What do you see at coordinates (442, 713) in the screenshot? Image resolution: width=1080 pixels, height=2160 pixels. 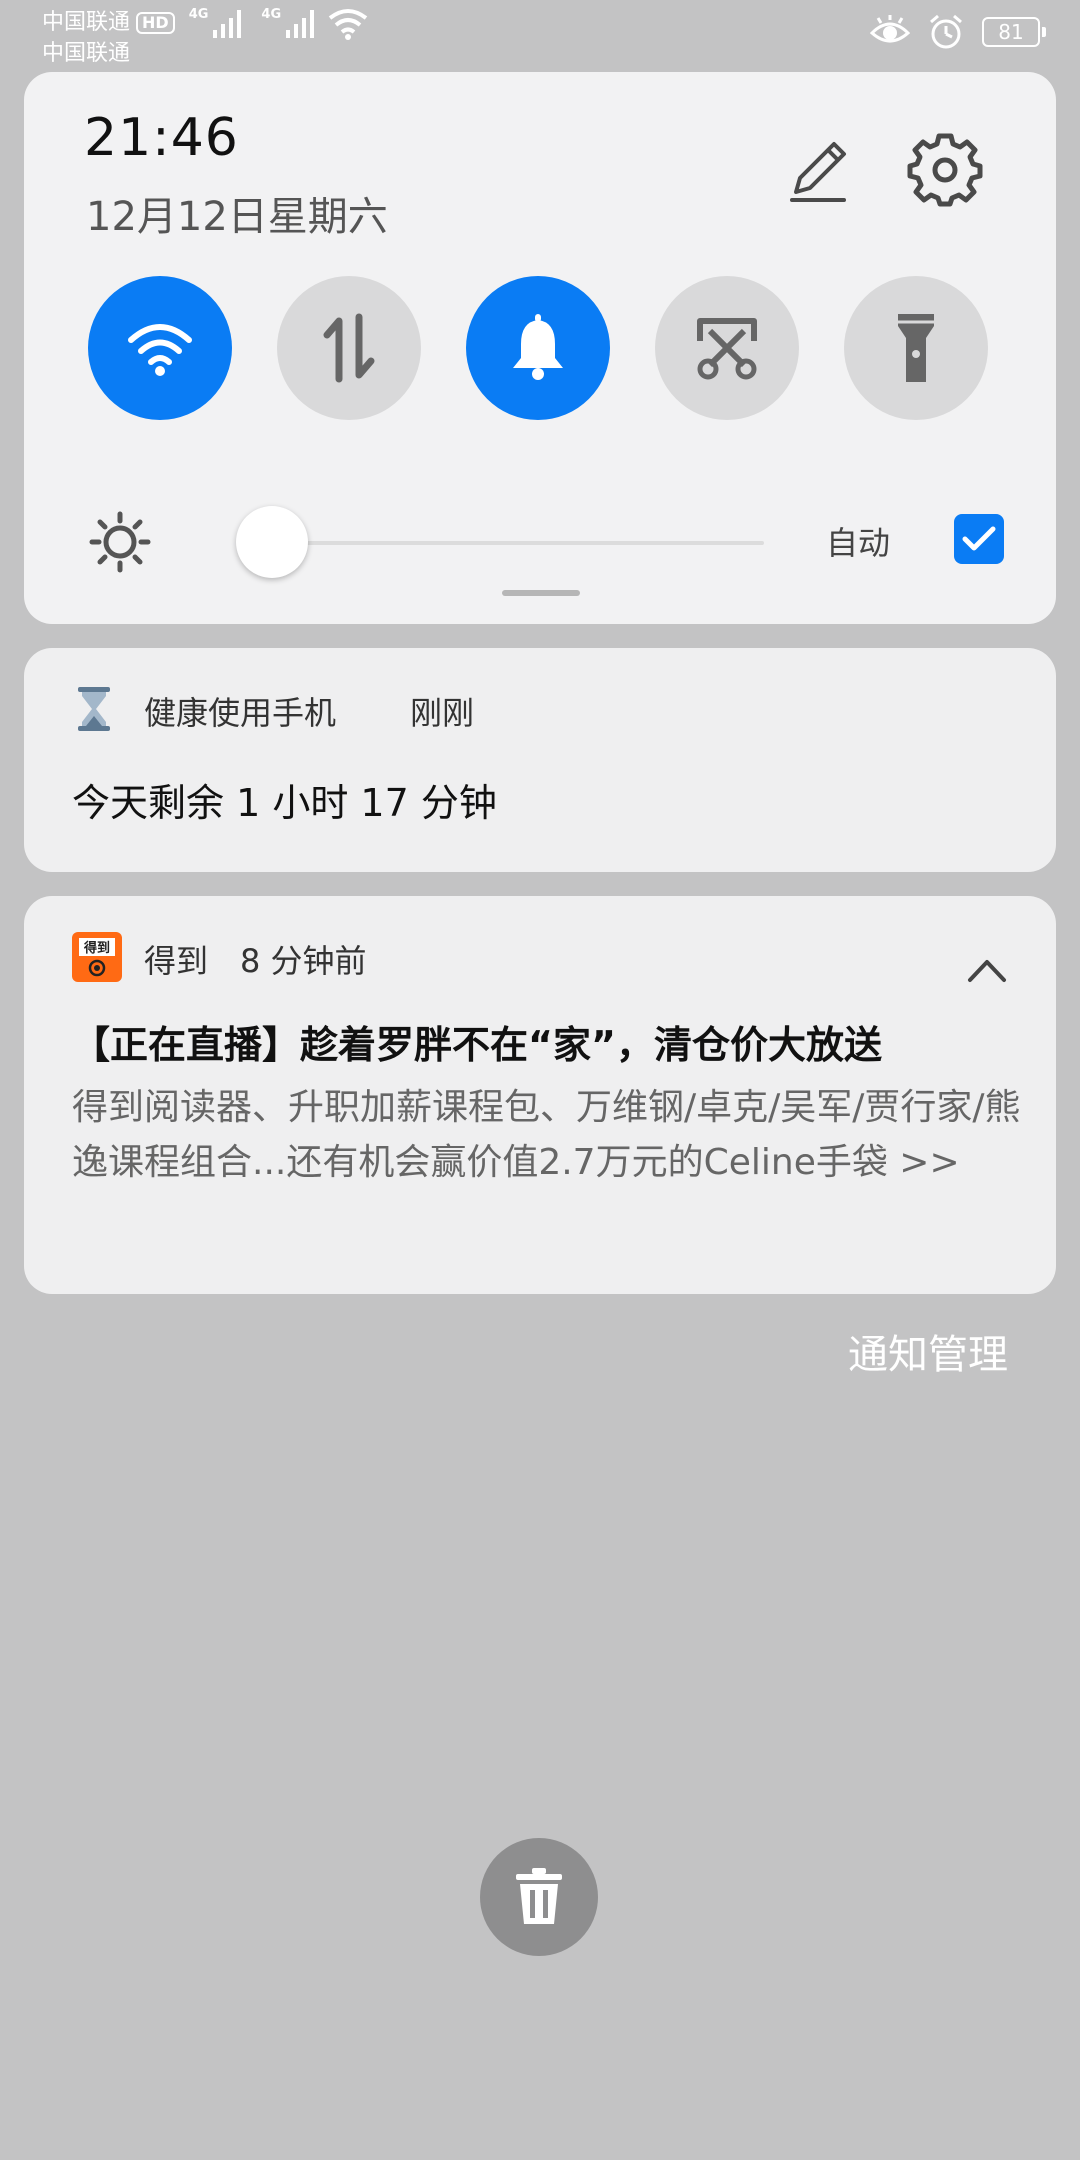 I see `notification-time: 刚刚` at bounding box center [442, 713].